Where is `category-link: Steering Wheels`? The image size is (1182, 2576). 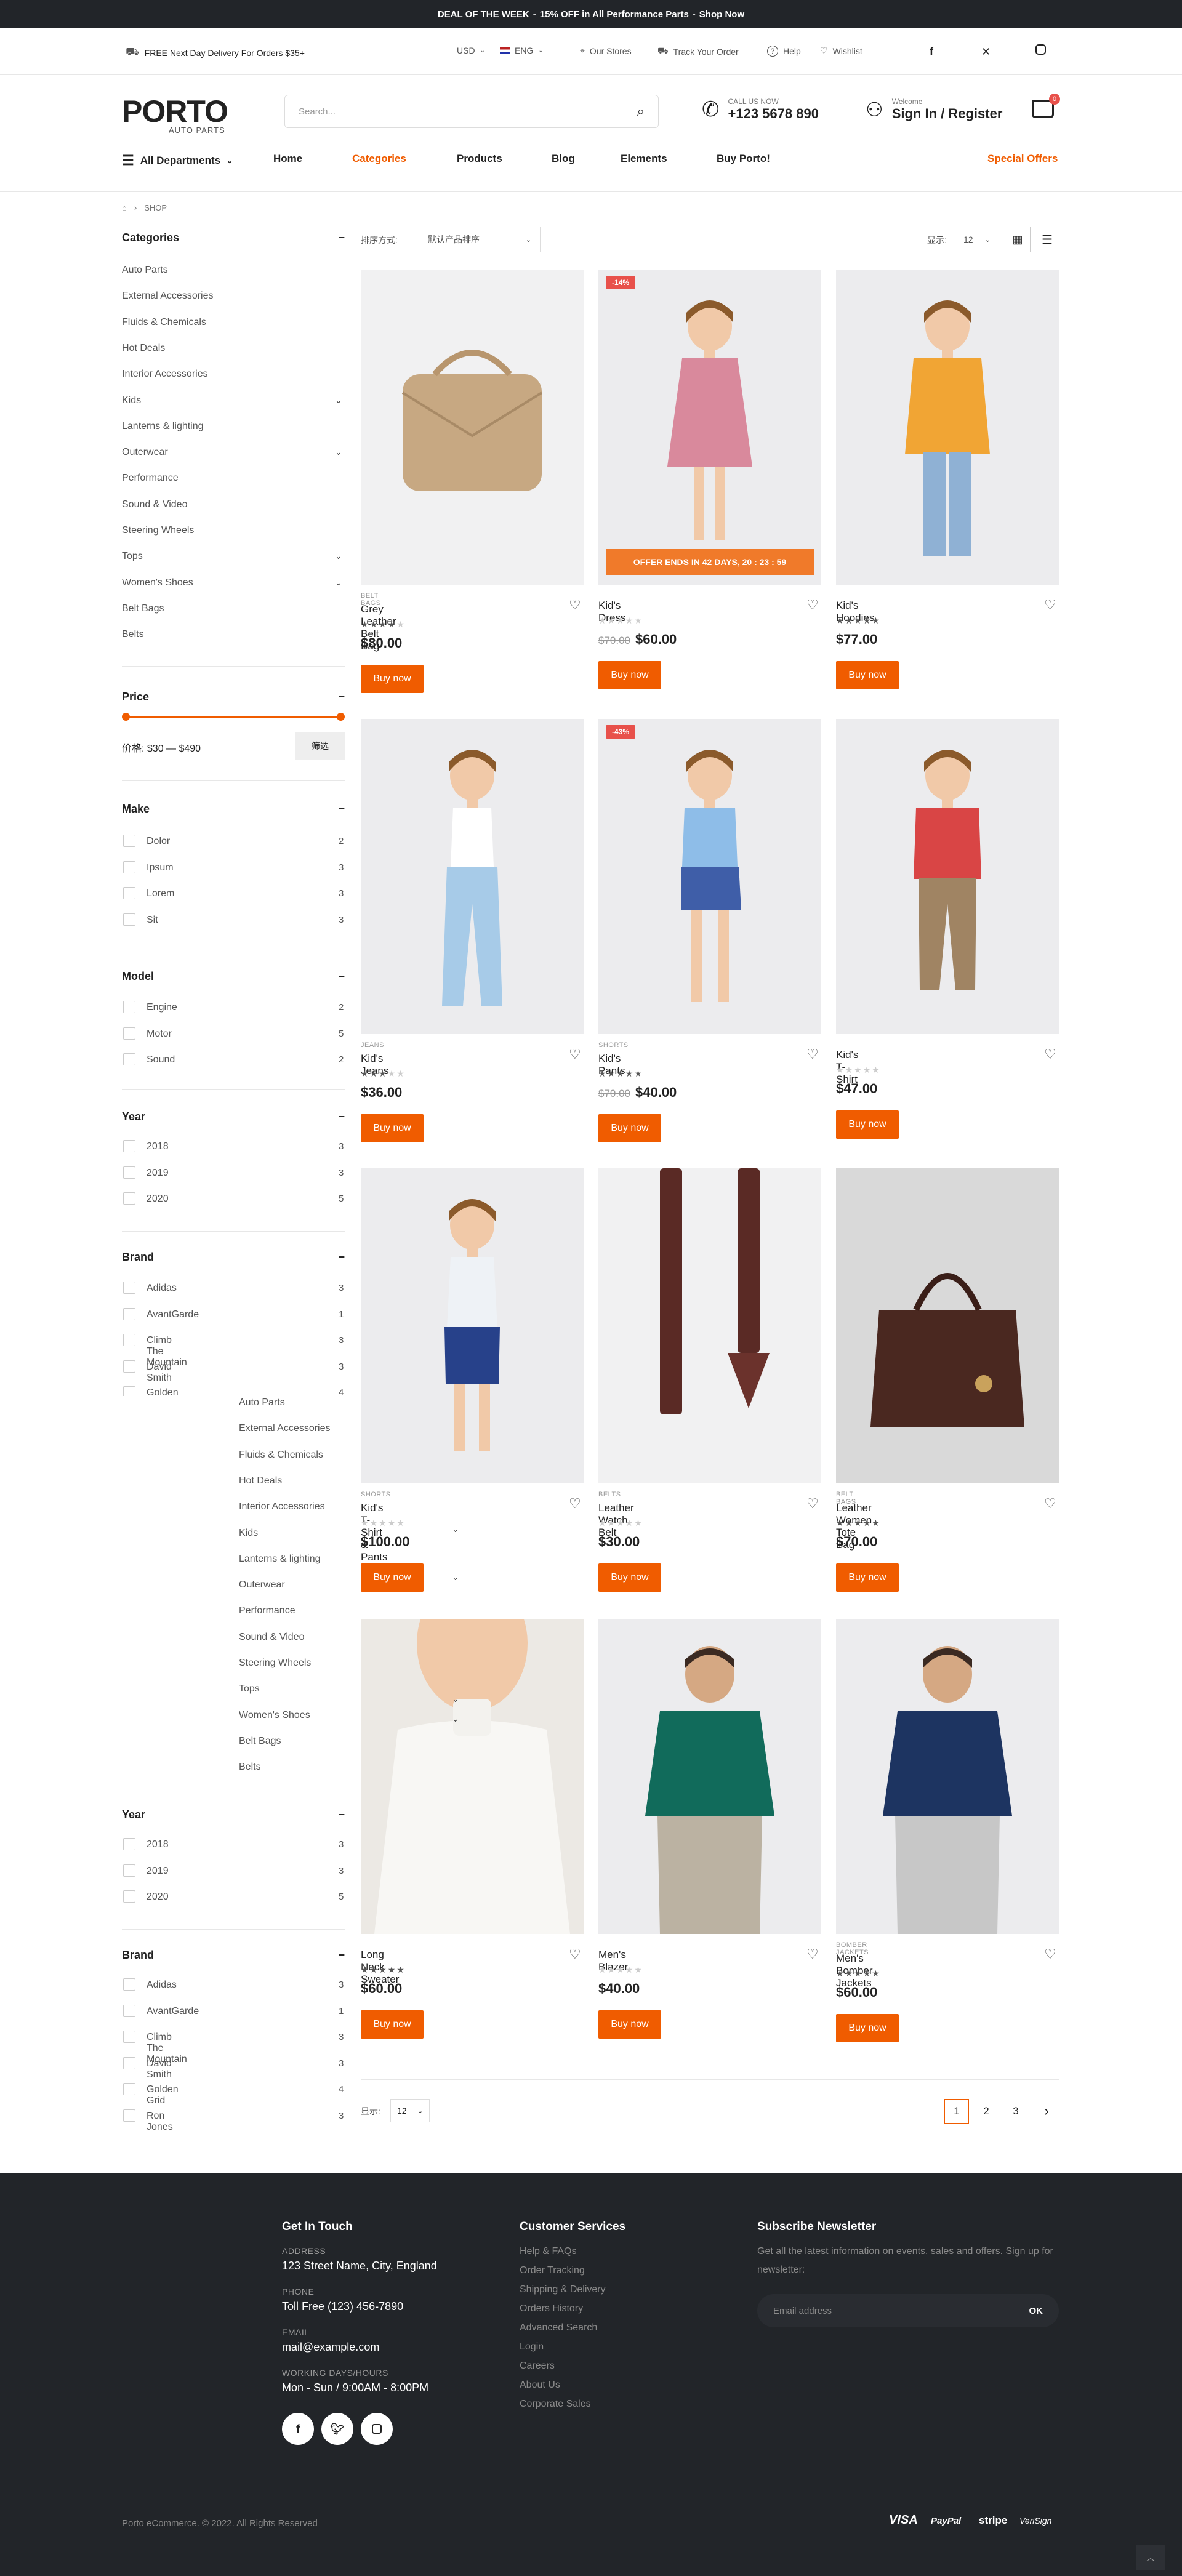
category-link: Steering Wheels is located at coordinates (275, 1663).